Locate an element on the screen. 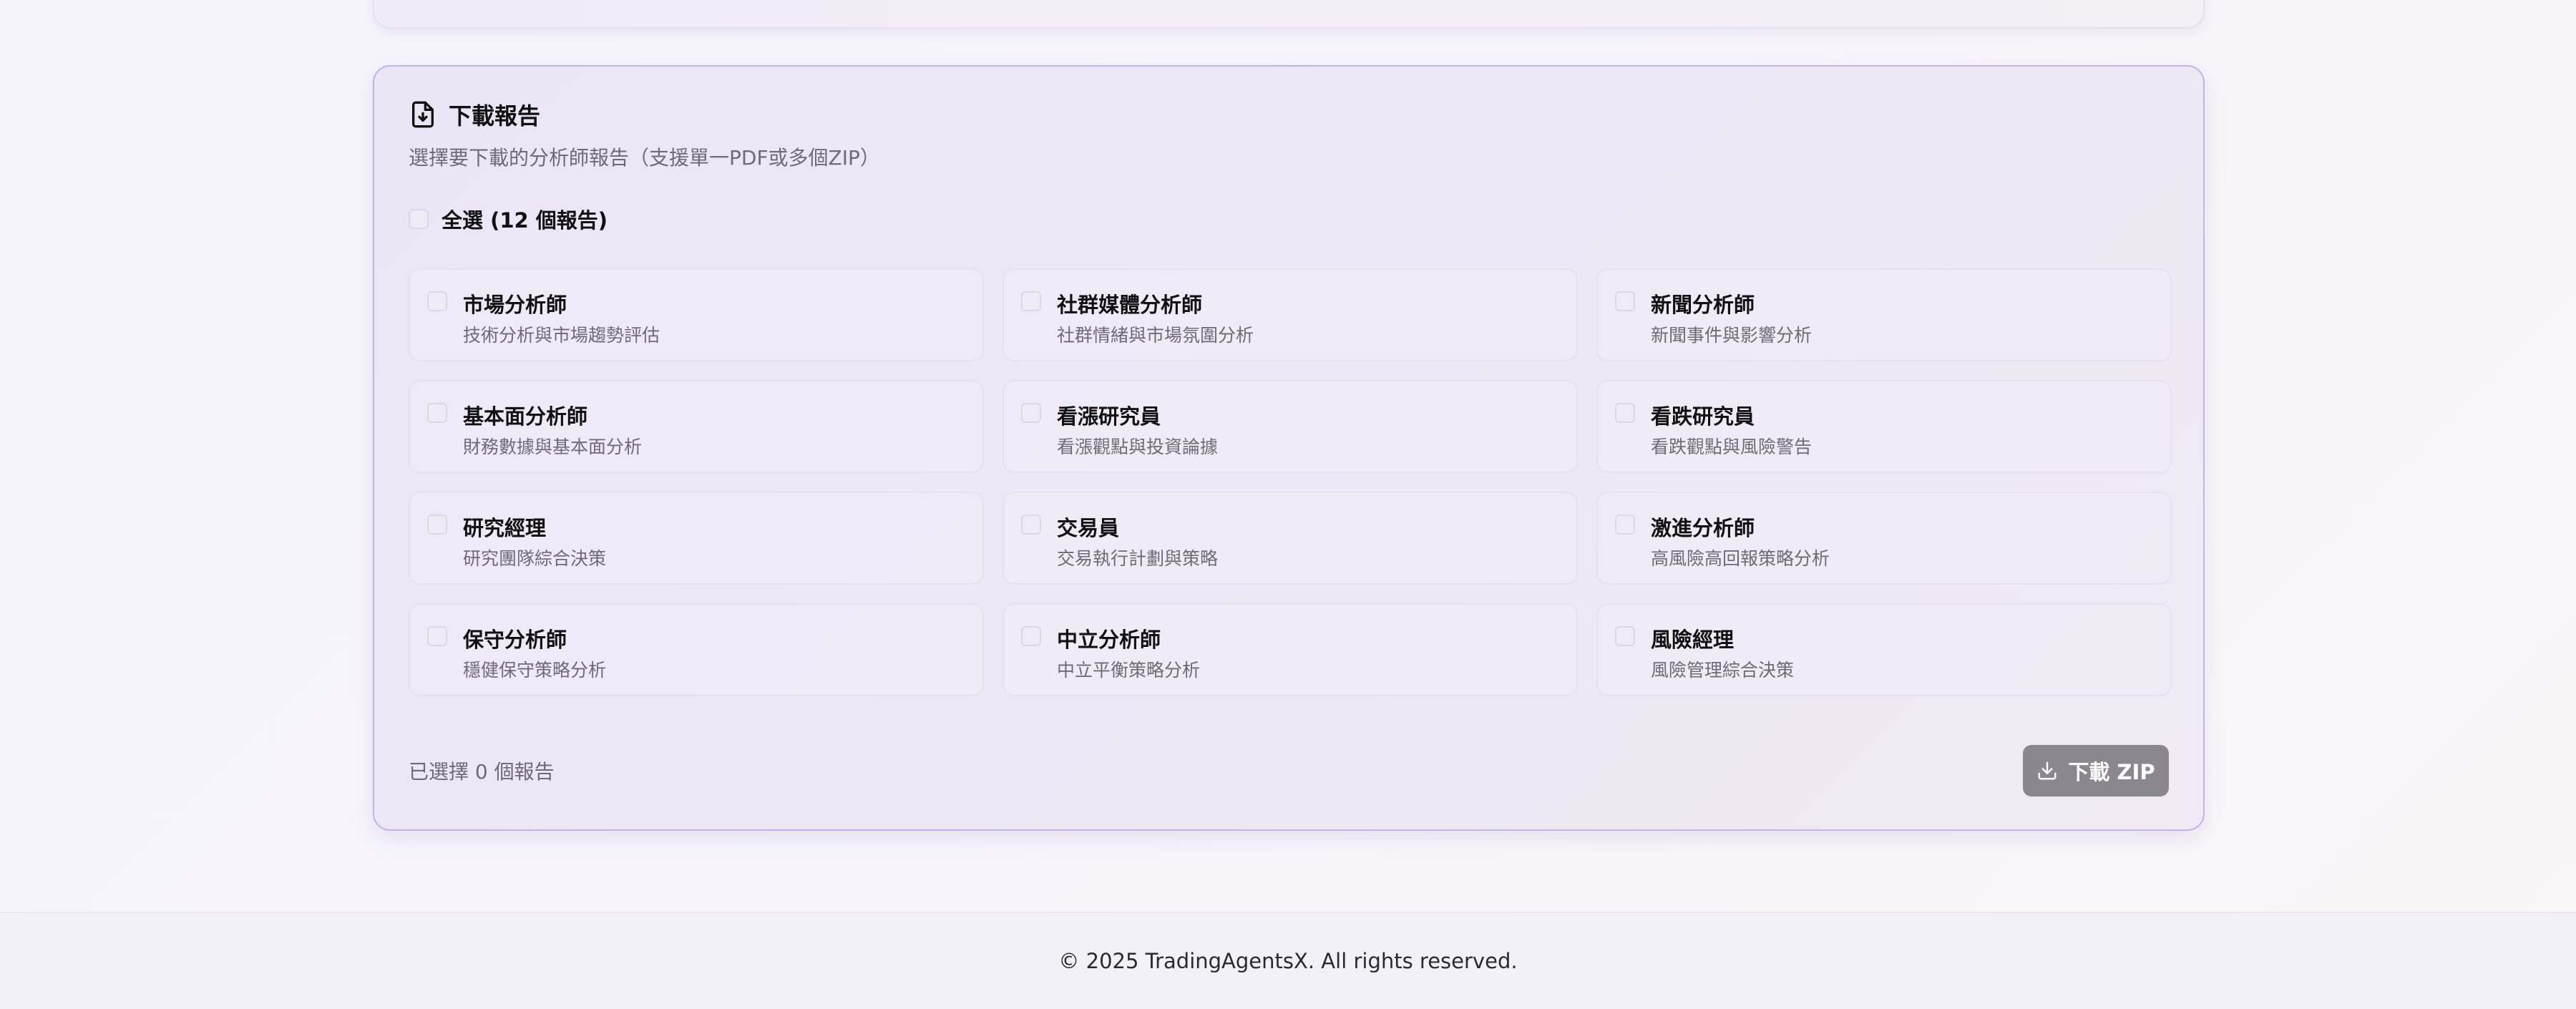 The width and height of the screenshot is (2576, 1009). report-desc: 財務數據與基本面分析 is located at coordinates (553, 447).